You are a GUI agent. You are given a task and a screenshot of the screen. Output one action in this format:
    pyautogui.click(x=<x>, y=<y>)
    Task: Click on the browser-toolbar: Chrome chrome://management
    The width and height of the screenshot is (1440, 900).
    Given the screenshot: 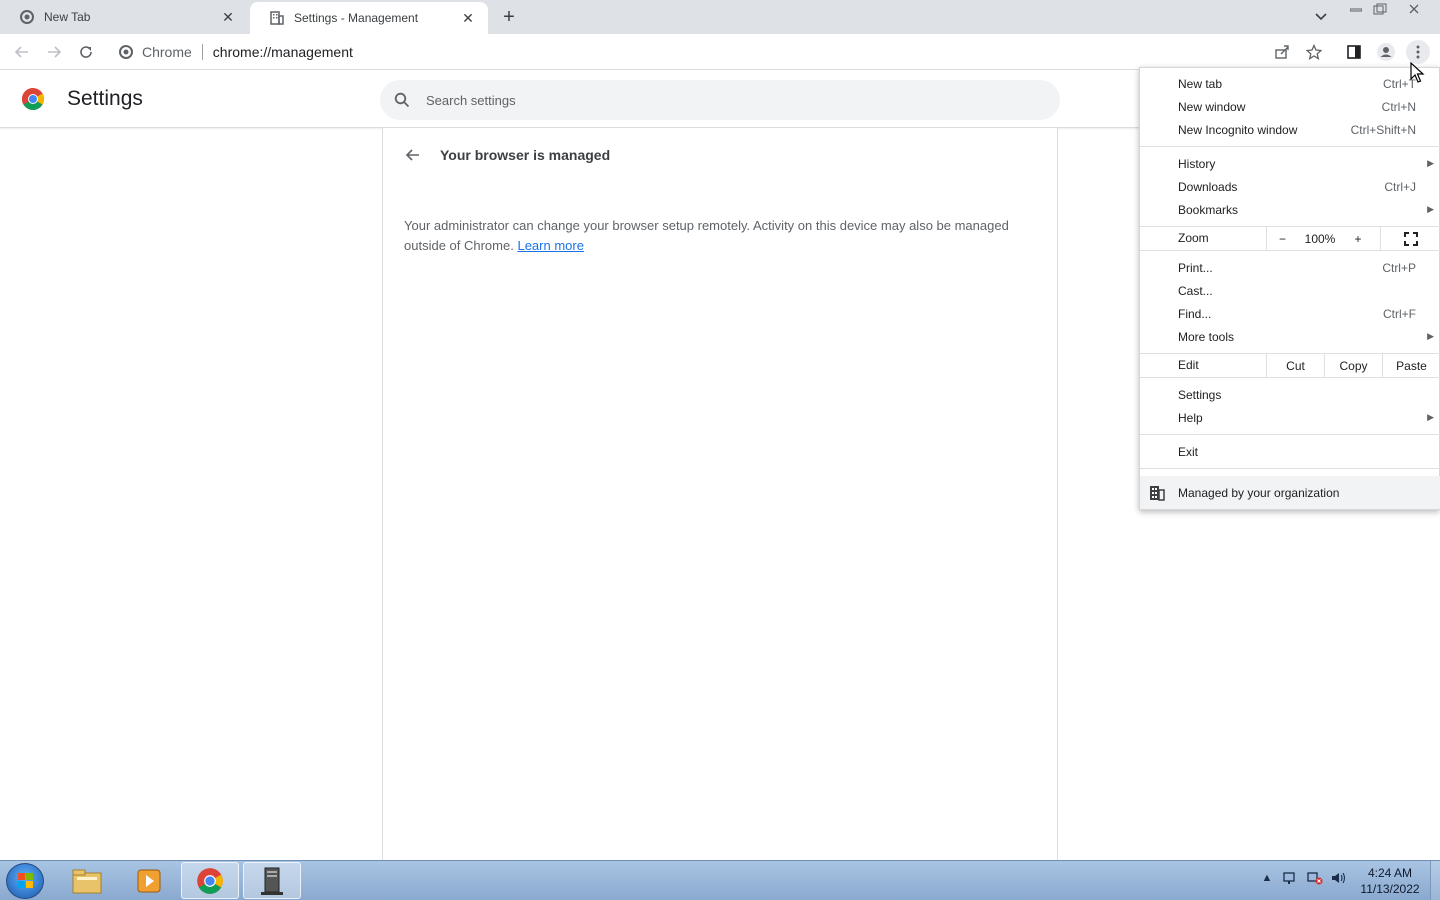 What is the action you would take?
    pyautogui.click(x=720, y=52)
    